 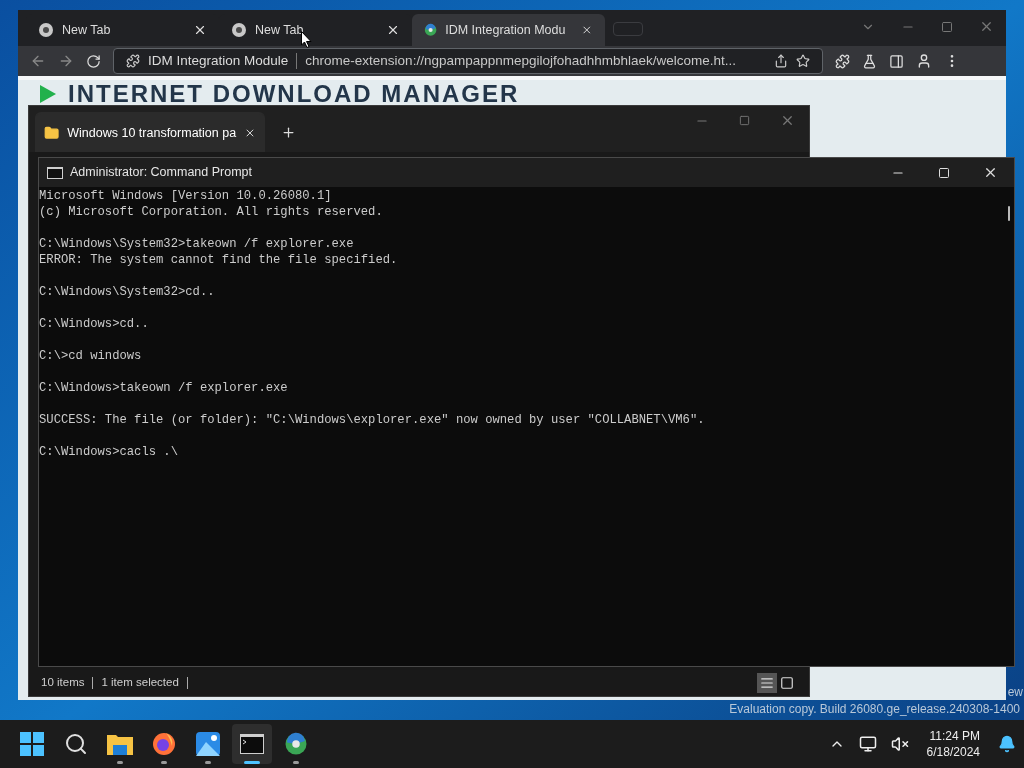 I want to click on details-view-button, so click(x=767, y=683).